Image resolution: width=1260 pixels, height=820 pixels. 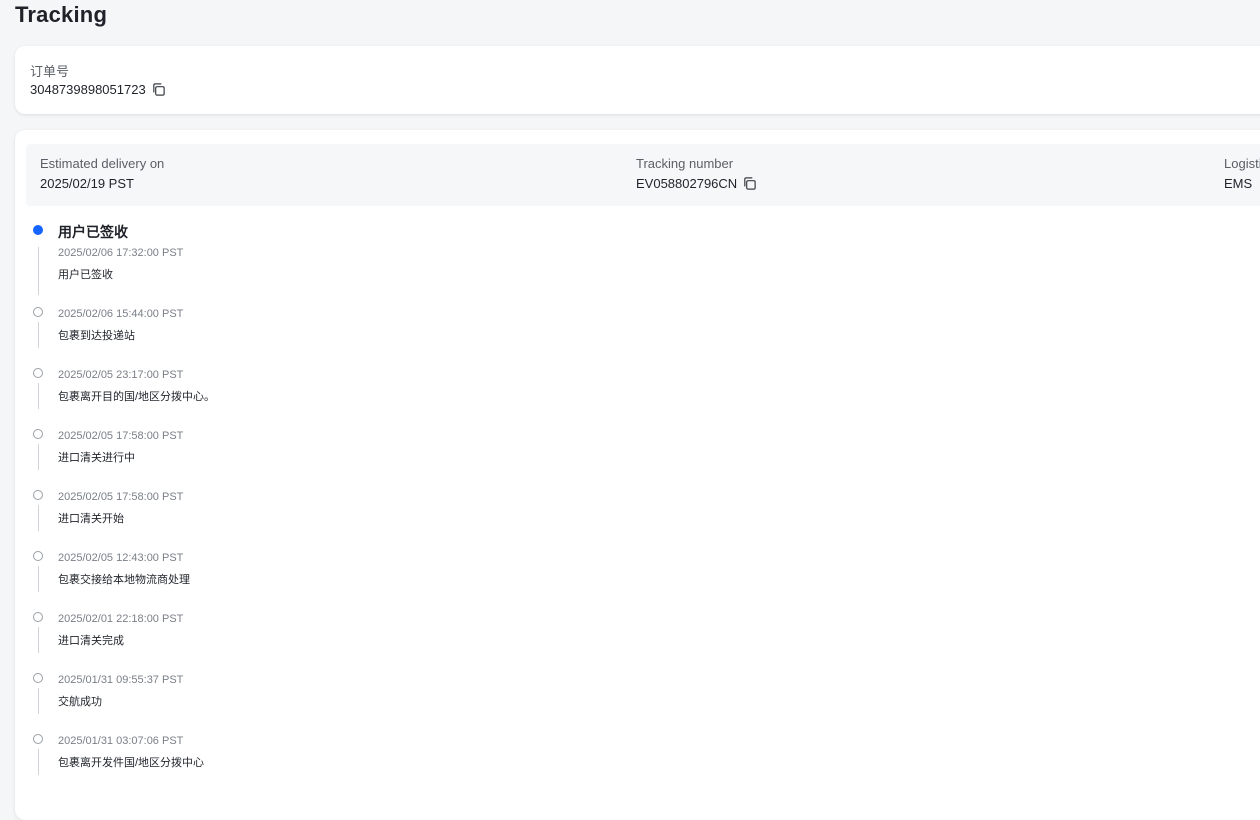 What do you see at coordinates (91, 641) in the screenshot?
I see `timeline-event-desc: 进口清关完成` at bounding box center [91, 641].